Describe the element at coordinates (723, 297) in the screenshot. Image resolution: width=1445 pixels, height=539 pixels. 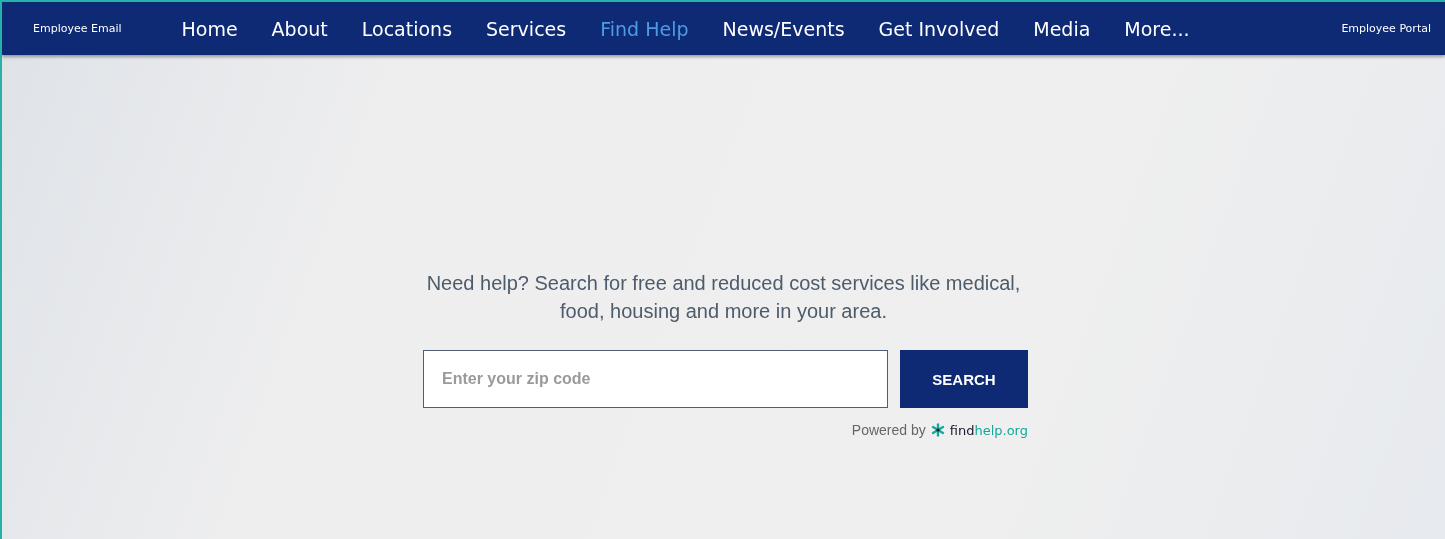
I see `intro-text: Need help? Search for free and reduced cost services like medical, food, housing and more in your area.` at that location.